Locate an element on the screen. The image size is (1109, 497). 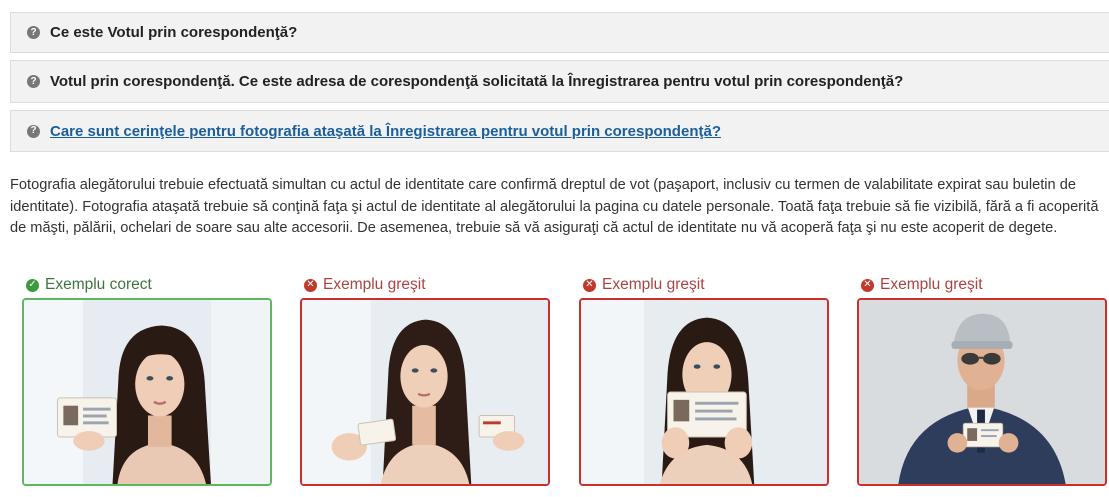
woman-with-id-image is located at coordinates (147, 392).